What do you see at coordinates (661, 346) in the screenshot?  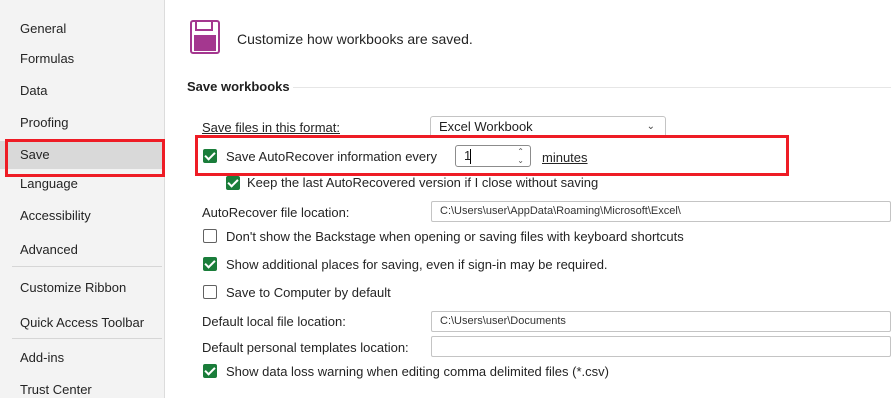 I see `default-templates-input` at bounding box center [661, 346].